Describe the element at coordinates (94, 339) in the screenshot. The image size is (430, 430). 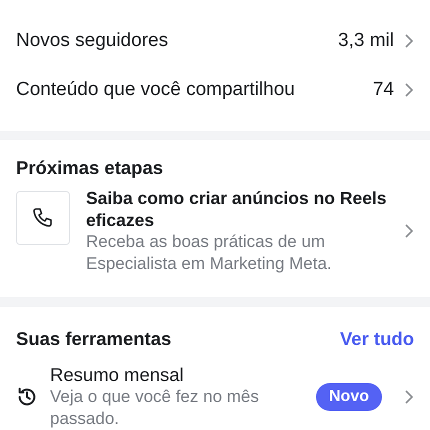
I see `section-title: Suas ferramentas` at that location.